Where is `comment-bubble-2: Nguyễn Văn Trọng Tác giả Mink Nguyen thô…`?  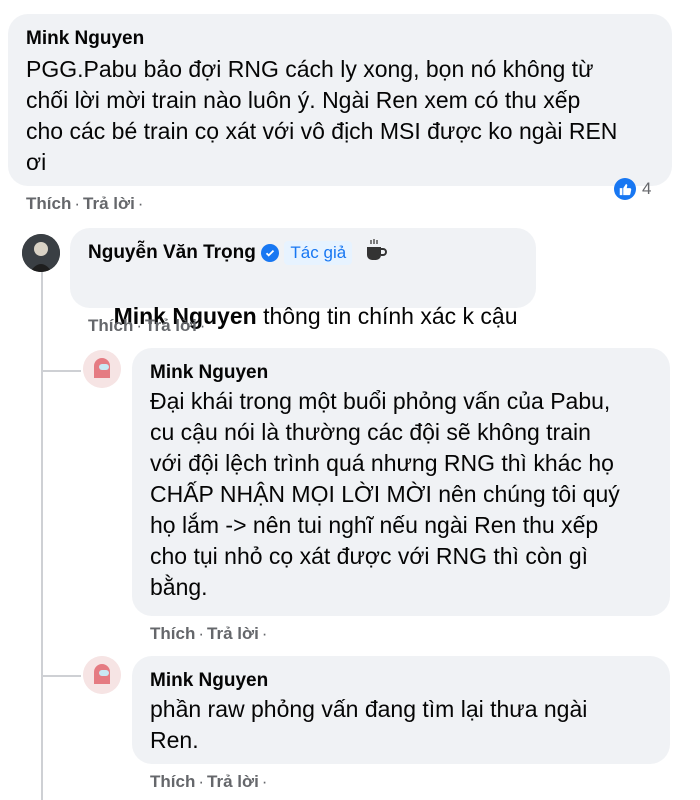 comment-bubble-2: Nguyễn Văn Trọng Tác giả Mink Nguyen thô… is located at coordinates (303, 278).